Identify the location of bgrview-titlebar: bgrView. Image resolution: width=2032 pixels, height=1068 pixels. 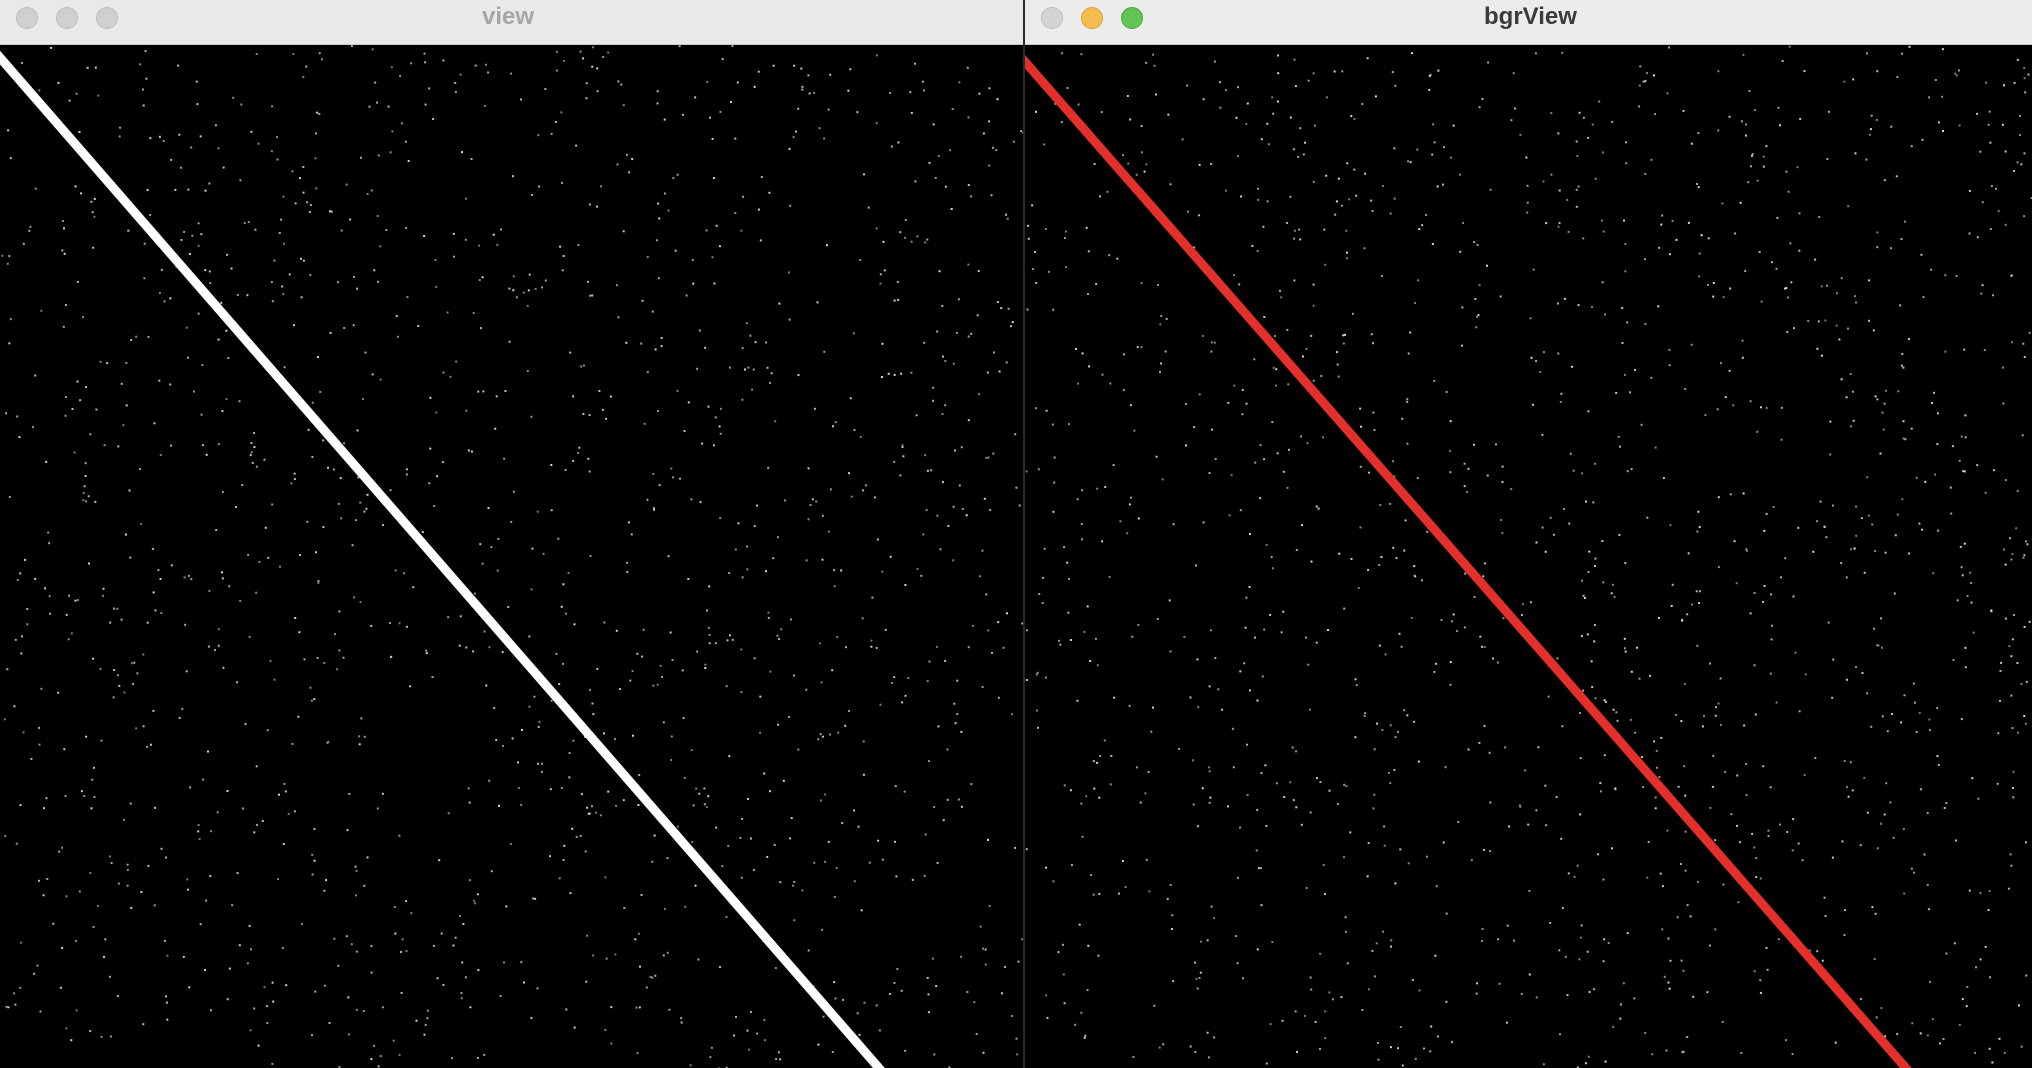
(1528, 22).